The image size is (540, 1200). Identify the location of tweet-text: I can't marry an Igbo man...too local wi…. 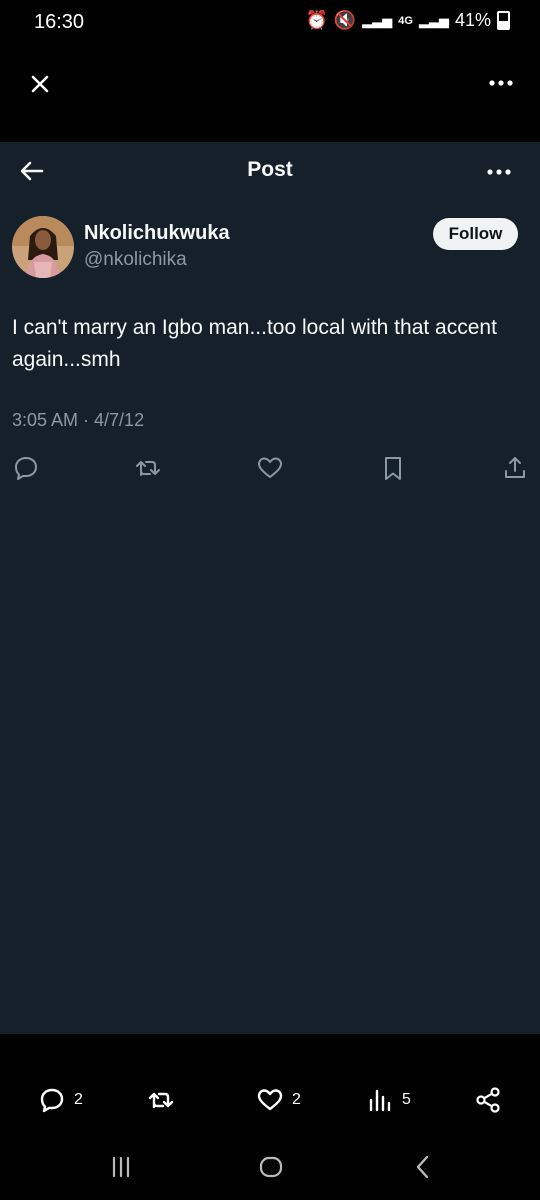
(254, 343).